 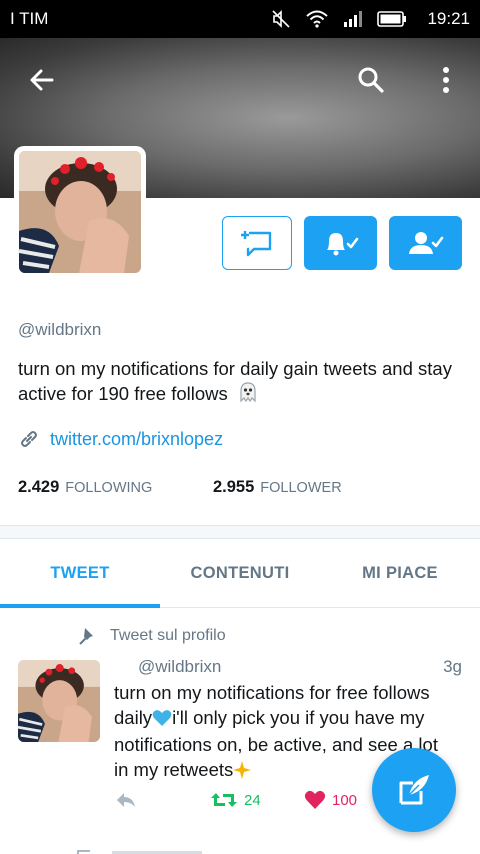 I want to click on notifications-button, so click(x=340, y=243).